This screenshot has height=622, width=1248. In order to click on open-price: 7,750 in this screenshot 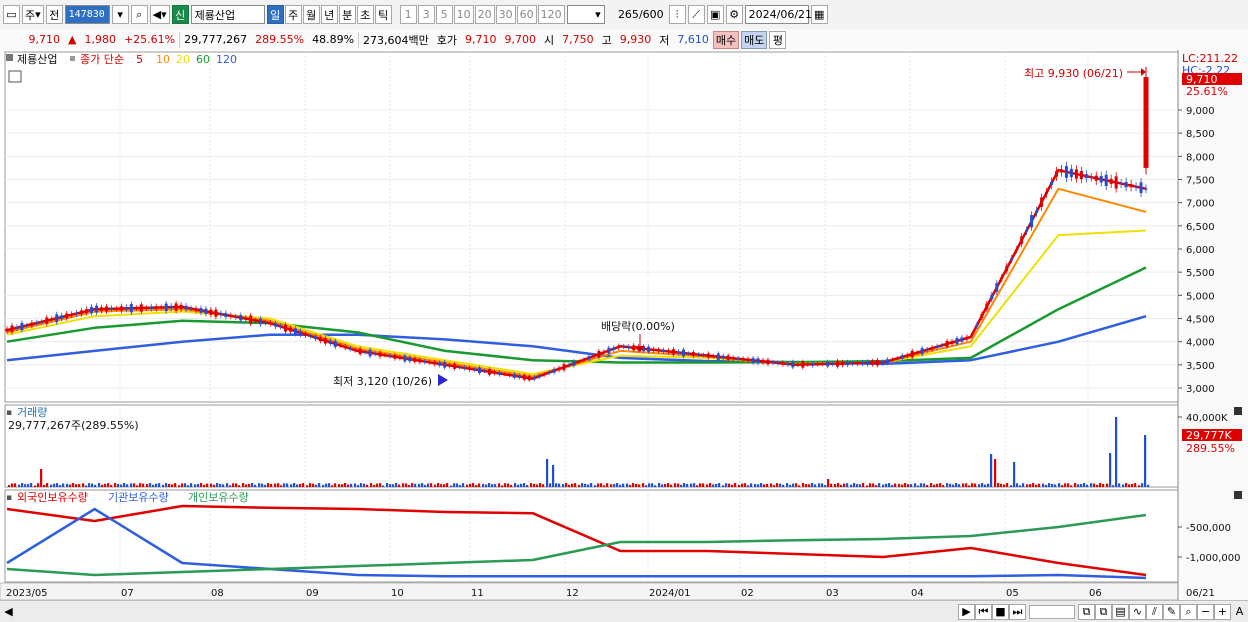, I will do `click(578, 39)`.